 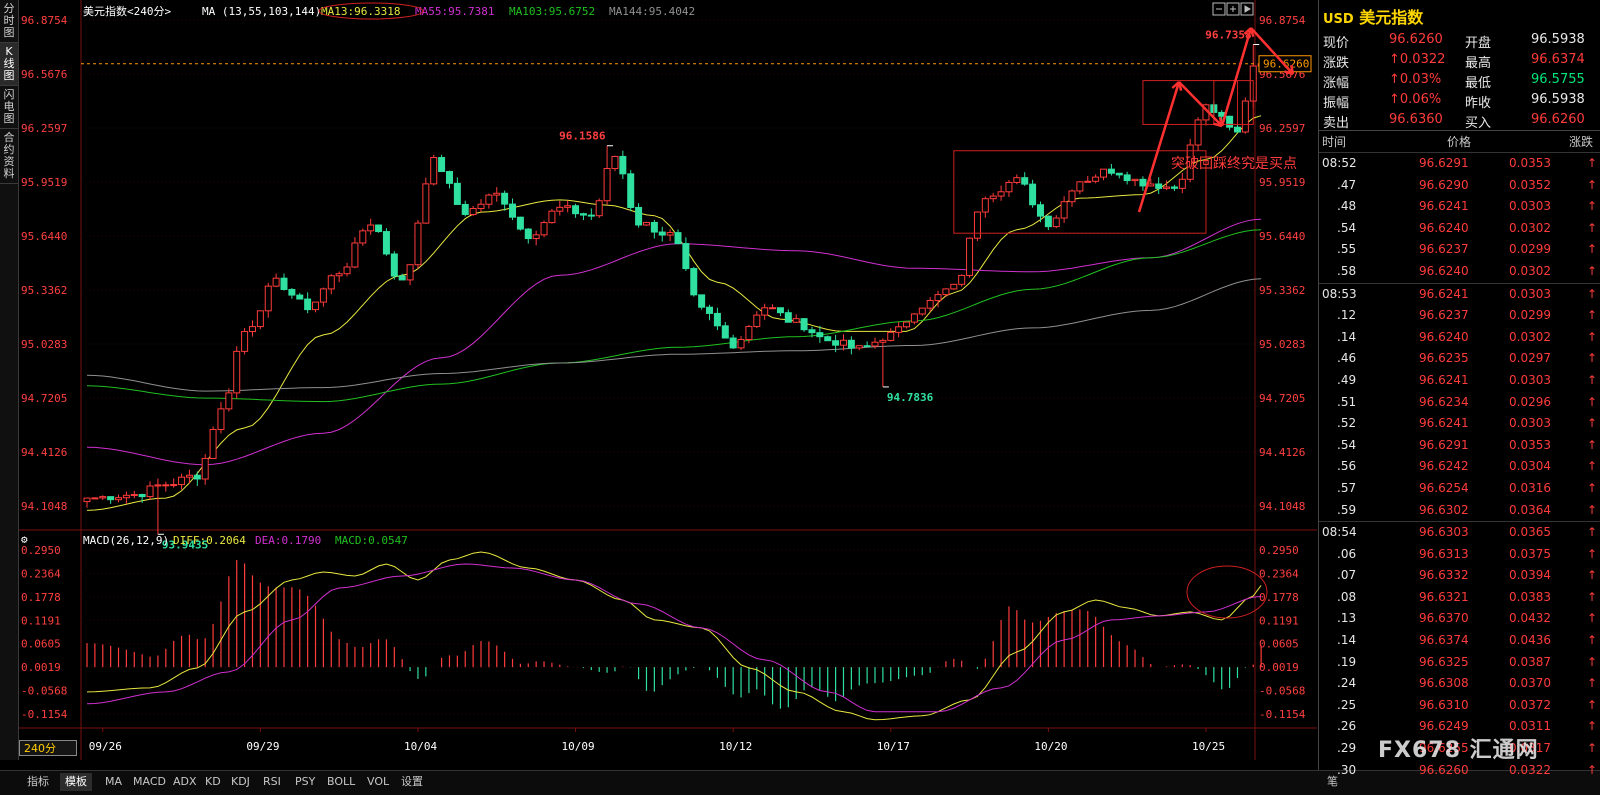 I want to click on tick-row: 08:54 96.6303 0.0365 ↑, so click(x=1459, y=532).